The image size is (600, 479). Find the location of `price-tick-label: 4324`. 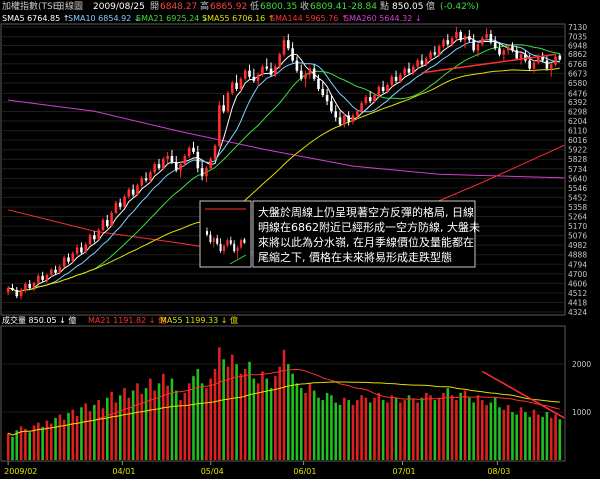

price-tick-label: 4324 is located at coordinates (577, 312).